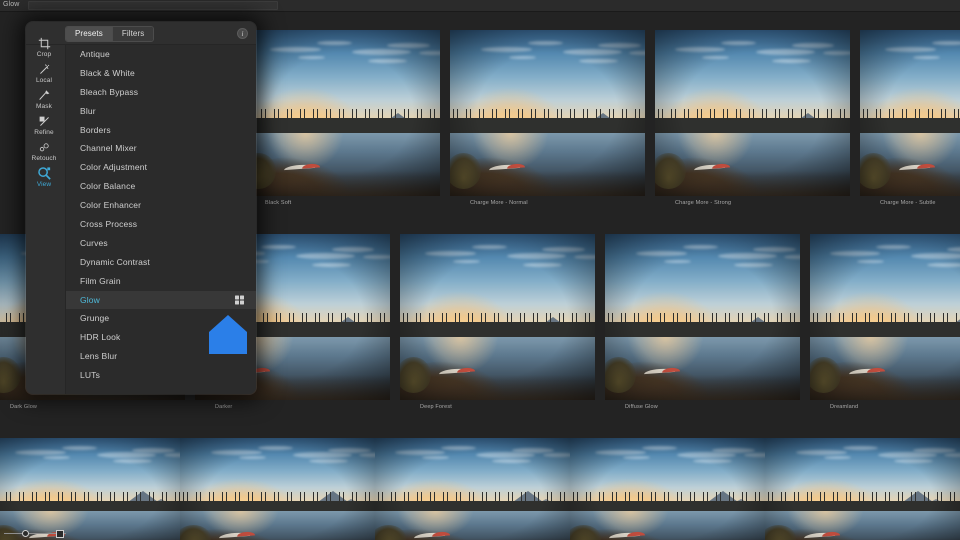 Image resolution: width=960 pixels, height=540 pixels. I want to click on tool-mask: Mask, so click(44, 98).